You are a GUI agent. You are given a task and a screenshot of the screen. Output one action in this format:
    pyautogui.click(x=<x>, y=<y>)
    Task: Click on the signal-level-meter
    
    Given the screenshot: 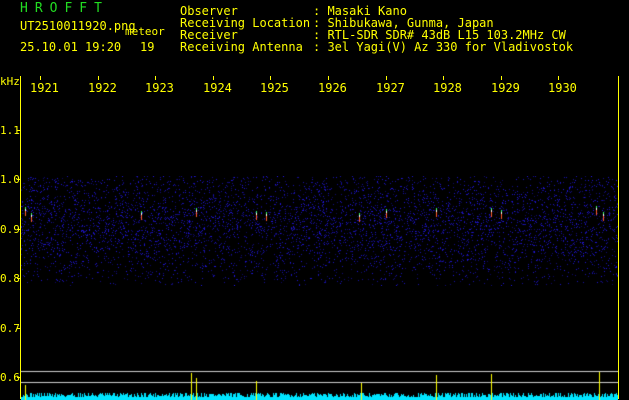 What is the action you would take?
    pyautogui.click(x=319, y=382)
    